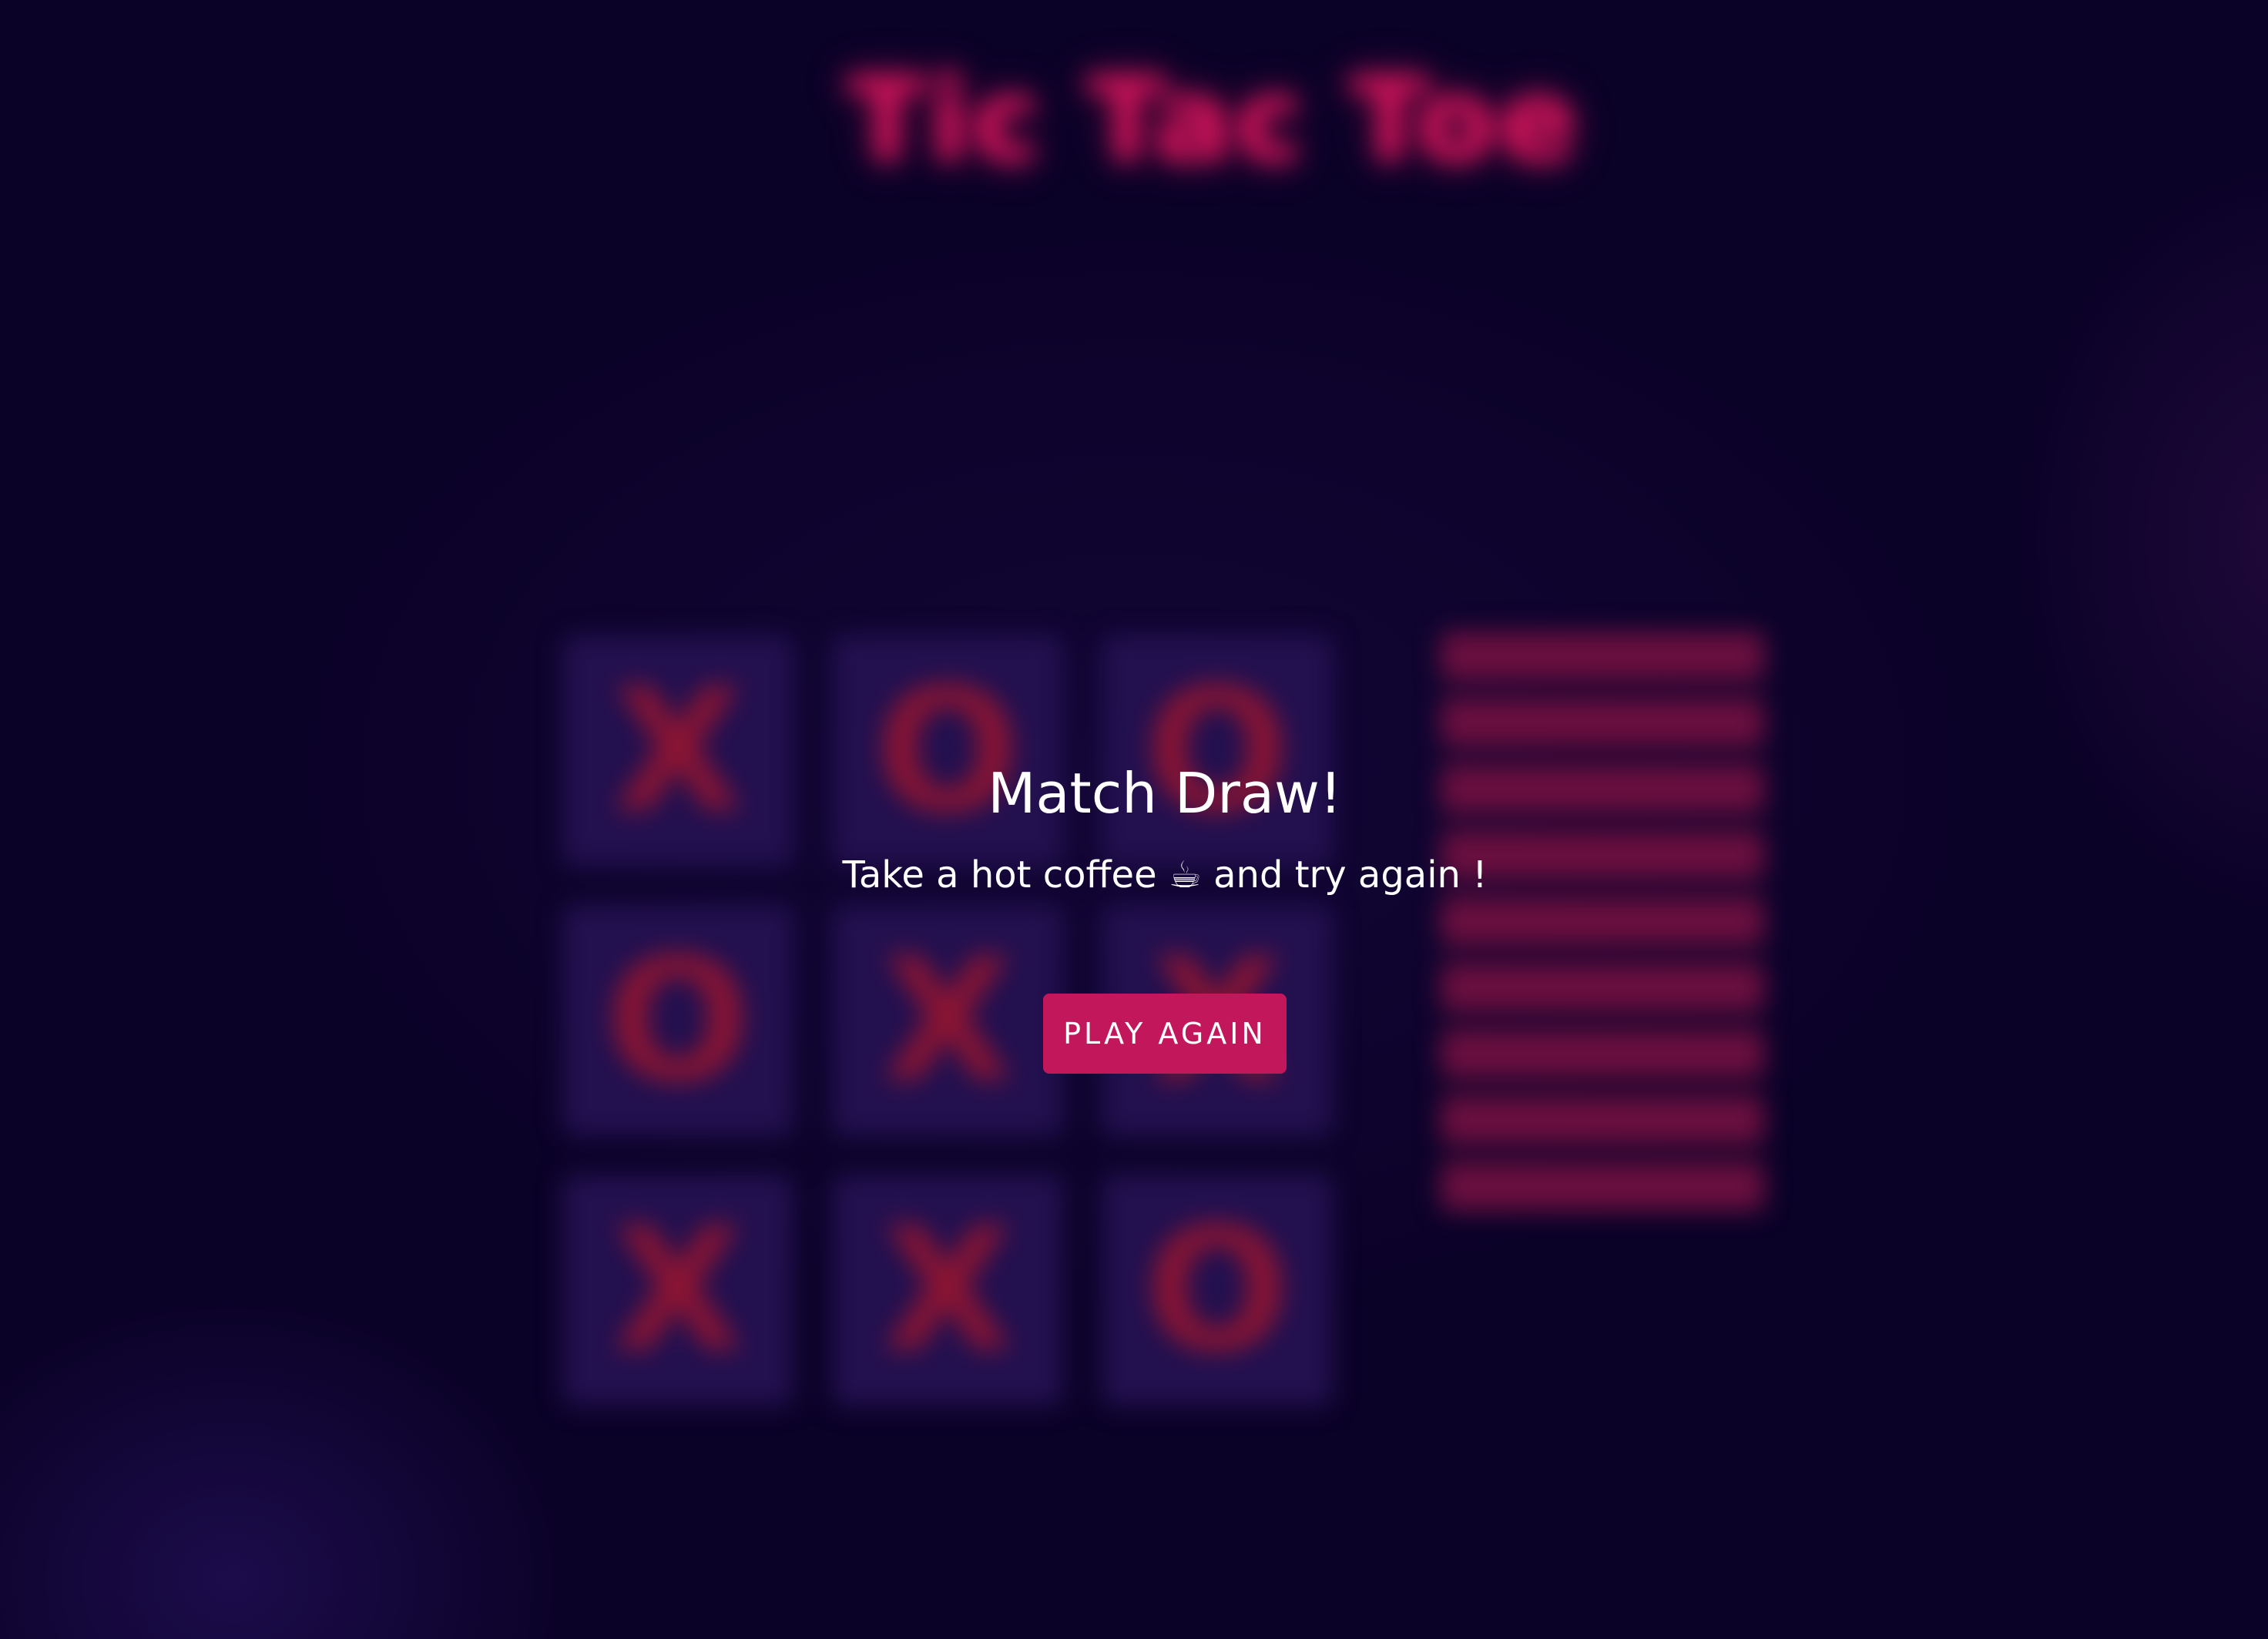 The width and height of the screenshot is (2268, 1639). I want to click on result-message: Take a hot coffee ☕ and try again !, so click(1165, 875).